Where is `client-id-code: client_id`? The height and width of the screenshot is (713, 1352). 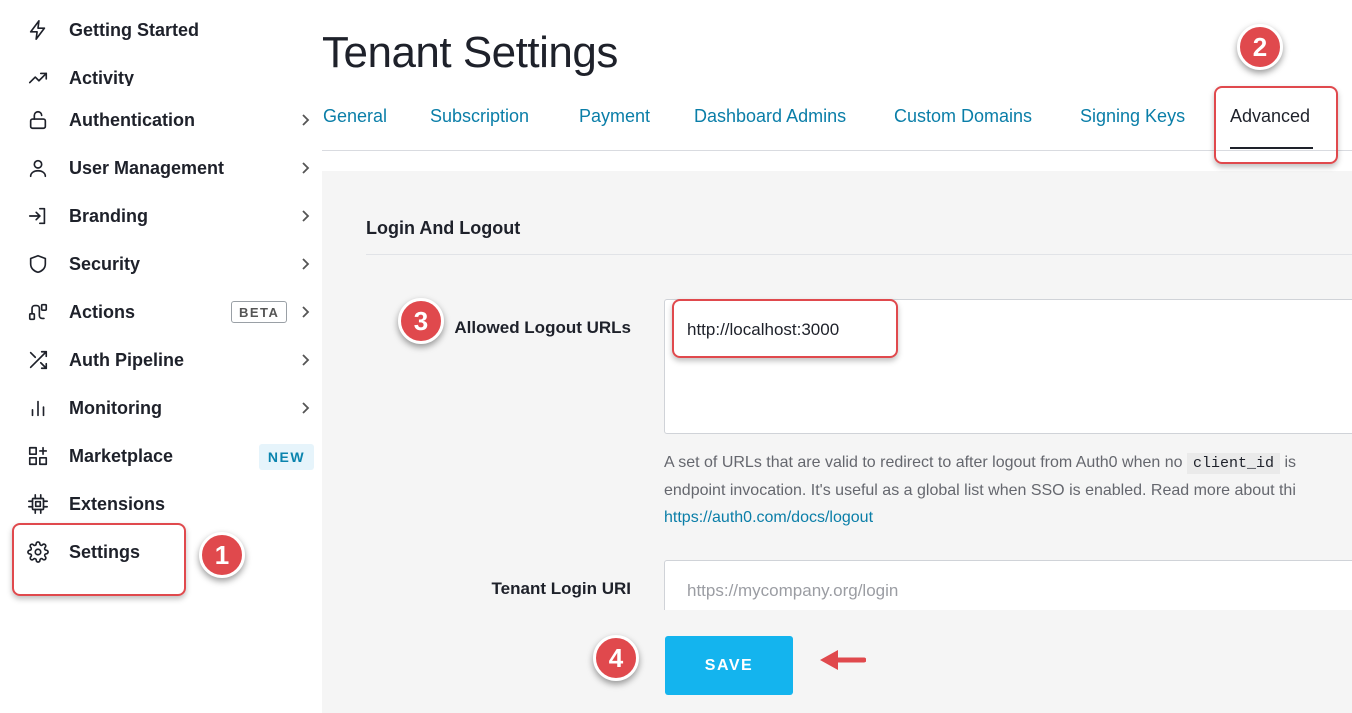
client-id-code: client_id is located at coordinates (1233, 463).